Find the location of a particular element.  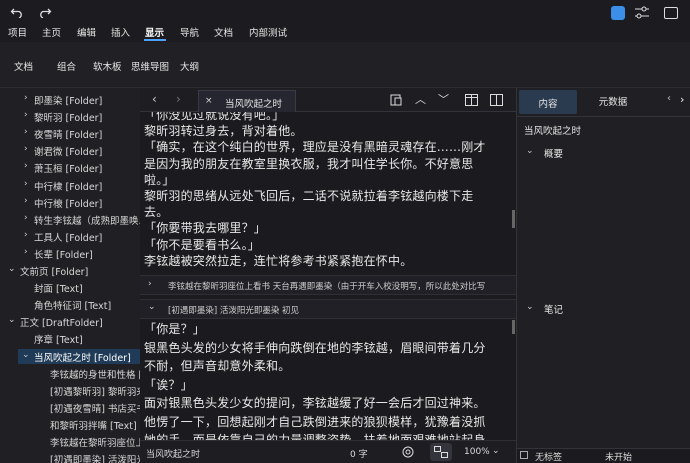

view-corkboard-button: 软木板 is located at coordinates (107, 66).